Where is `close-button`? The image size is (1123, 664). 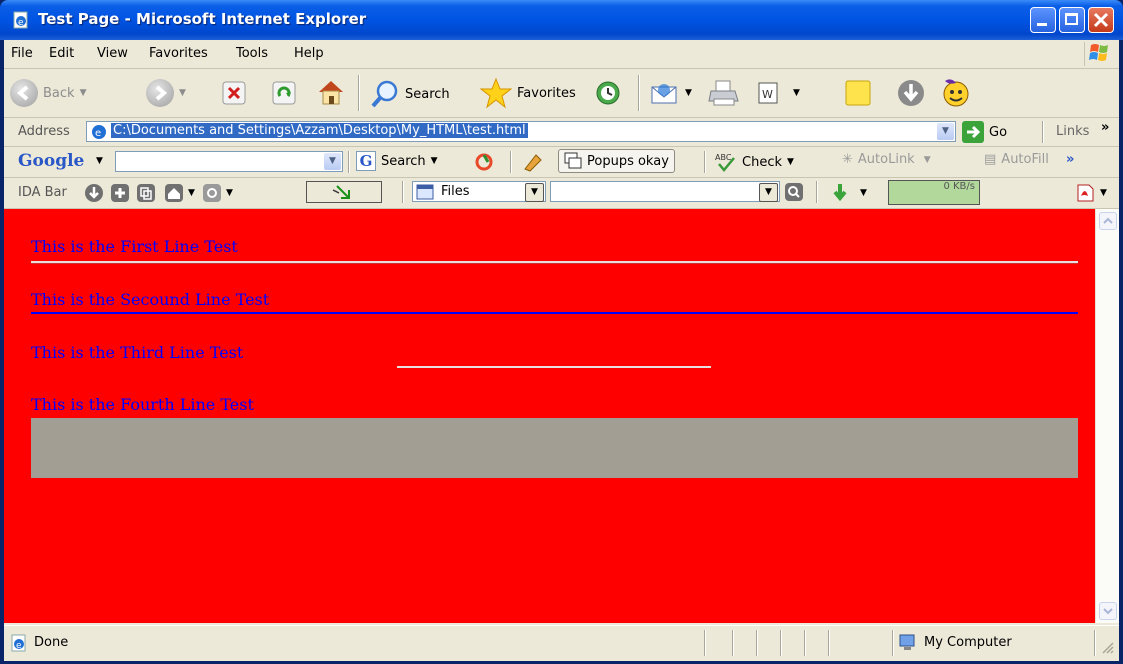
close-button is located at coordinates (1101, 20).